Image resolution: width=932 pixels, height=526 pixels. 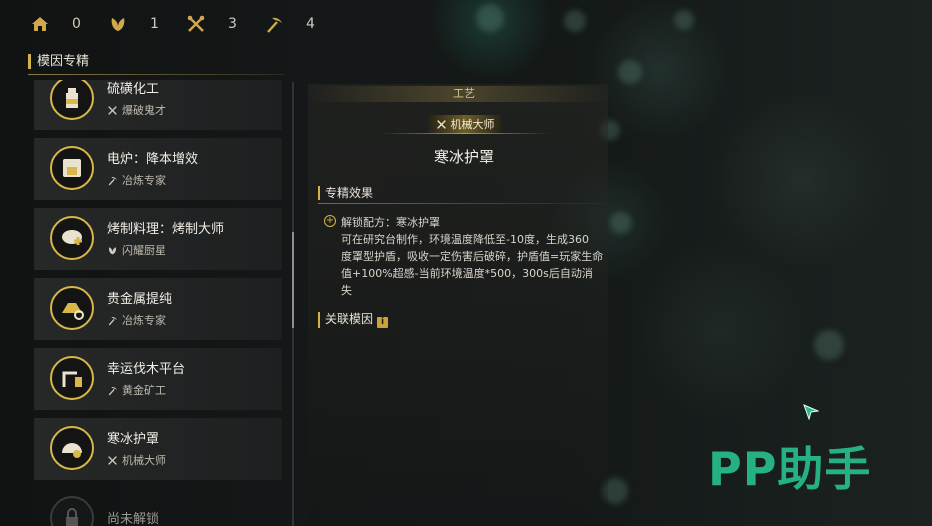 I want to click on cursor-arrow-icon, so click(x=811, y=412).